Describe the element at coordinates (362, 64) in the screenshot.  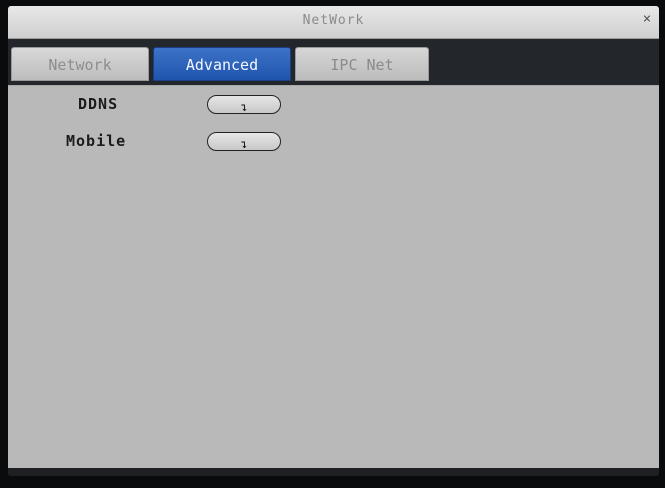
I see `tab-ipc-net: IPC Net` at that location.